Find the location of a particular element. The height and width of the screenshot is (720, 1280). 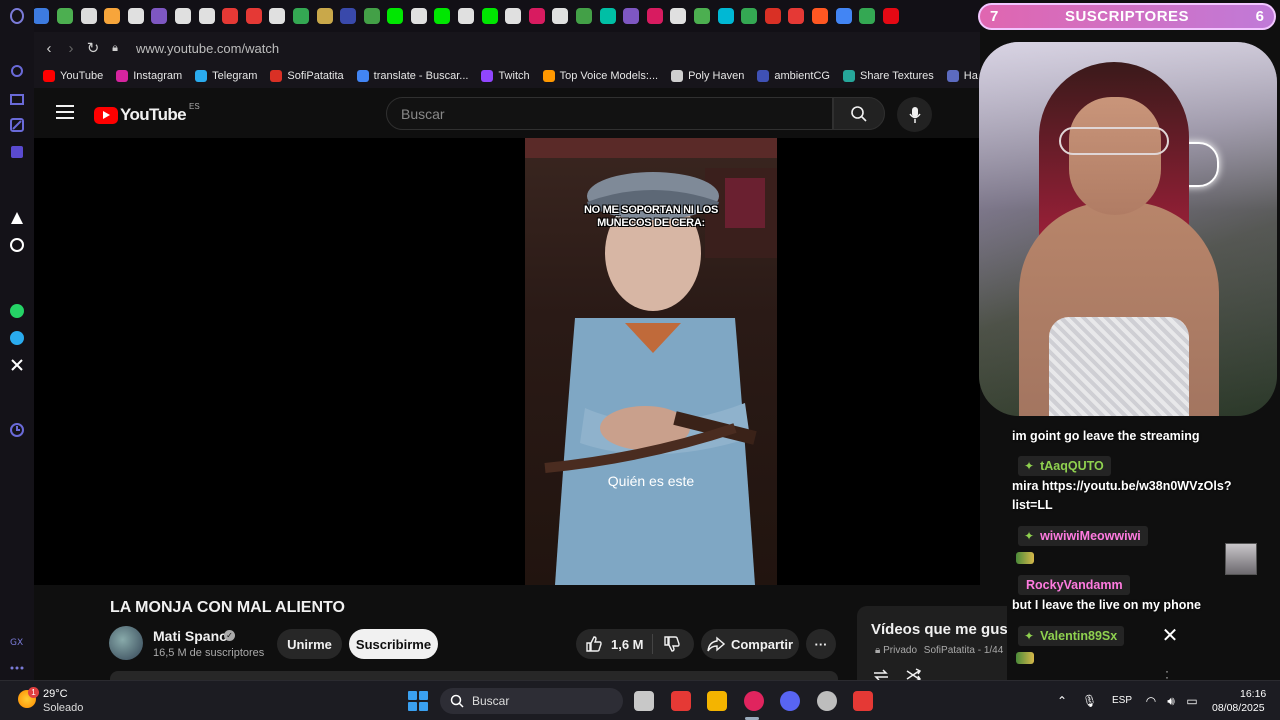

workspaces-icon is located at coordinates (17, 98).